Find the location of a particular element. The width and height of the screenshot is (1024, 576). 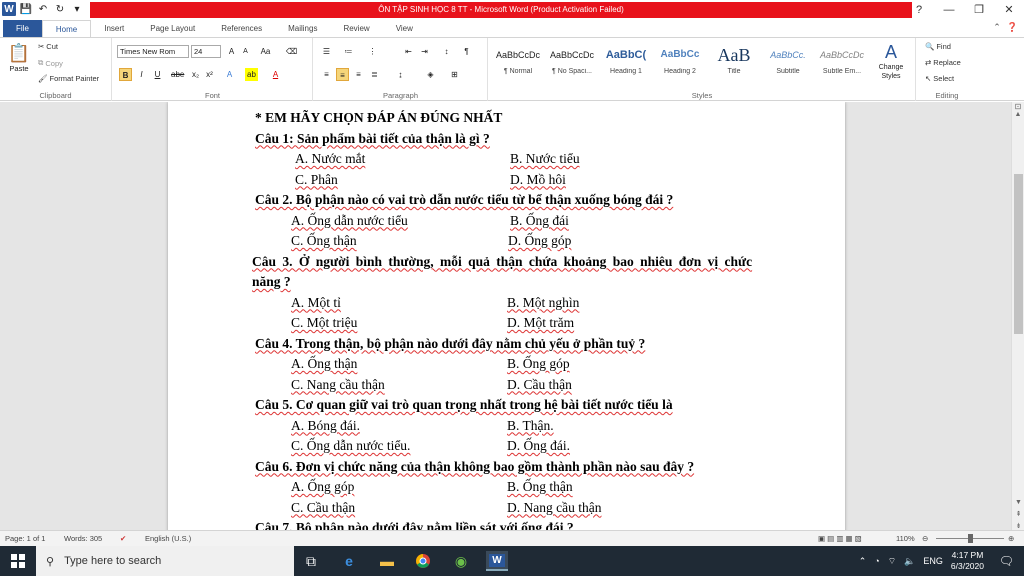

tab-view: View is located at coordinates (404, 28).